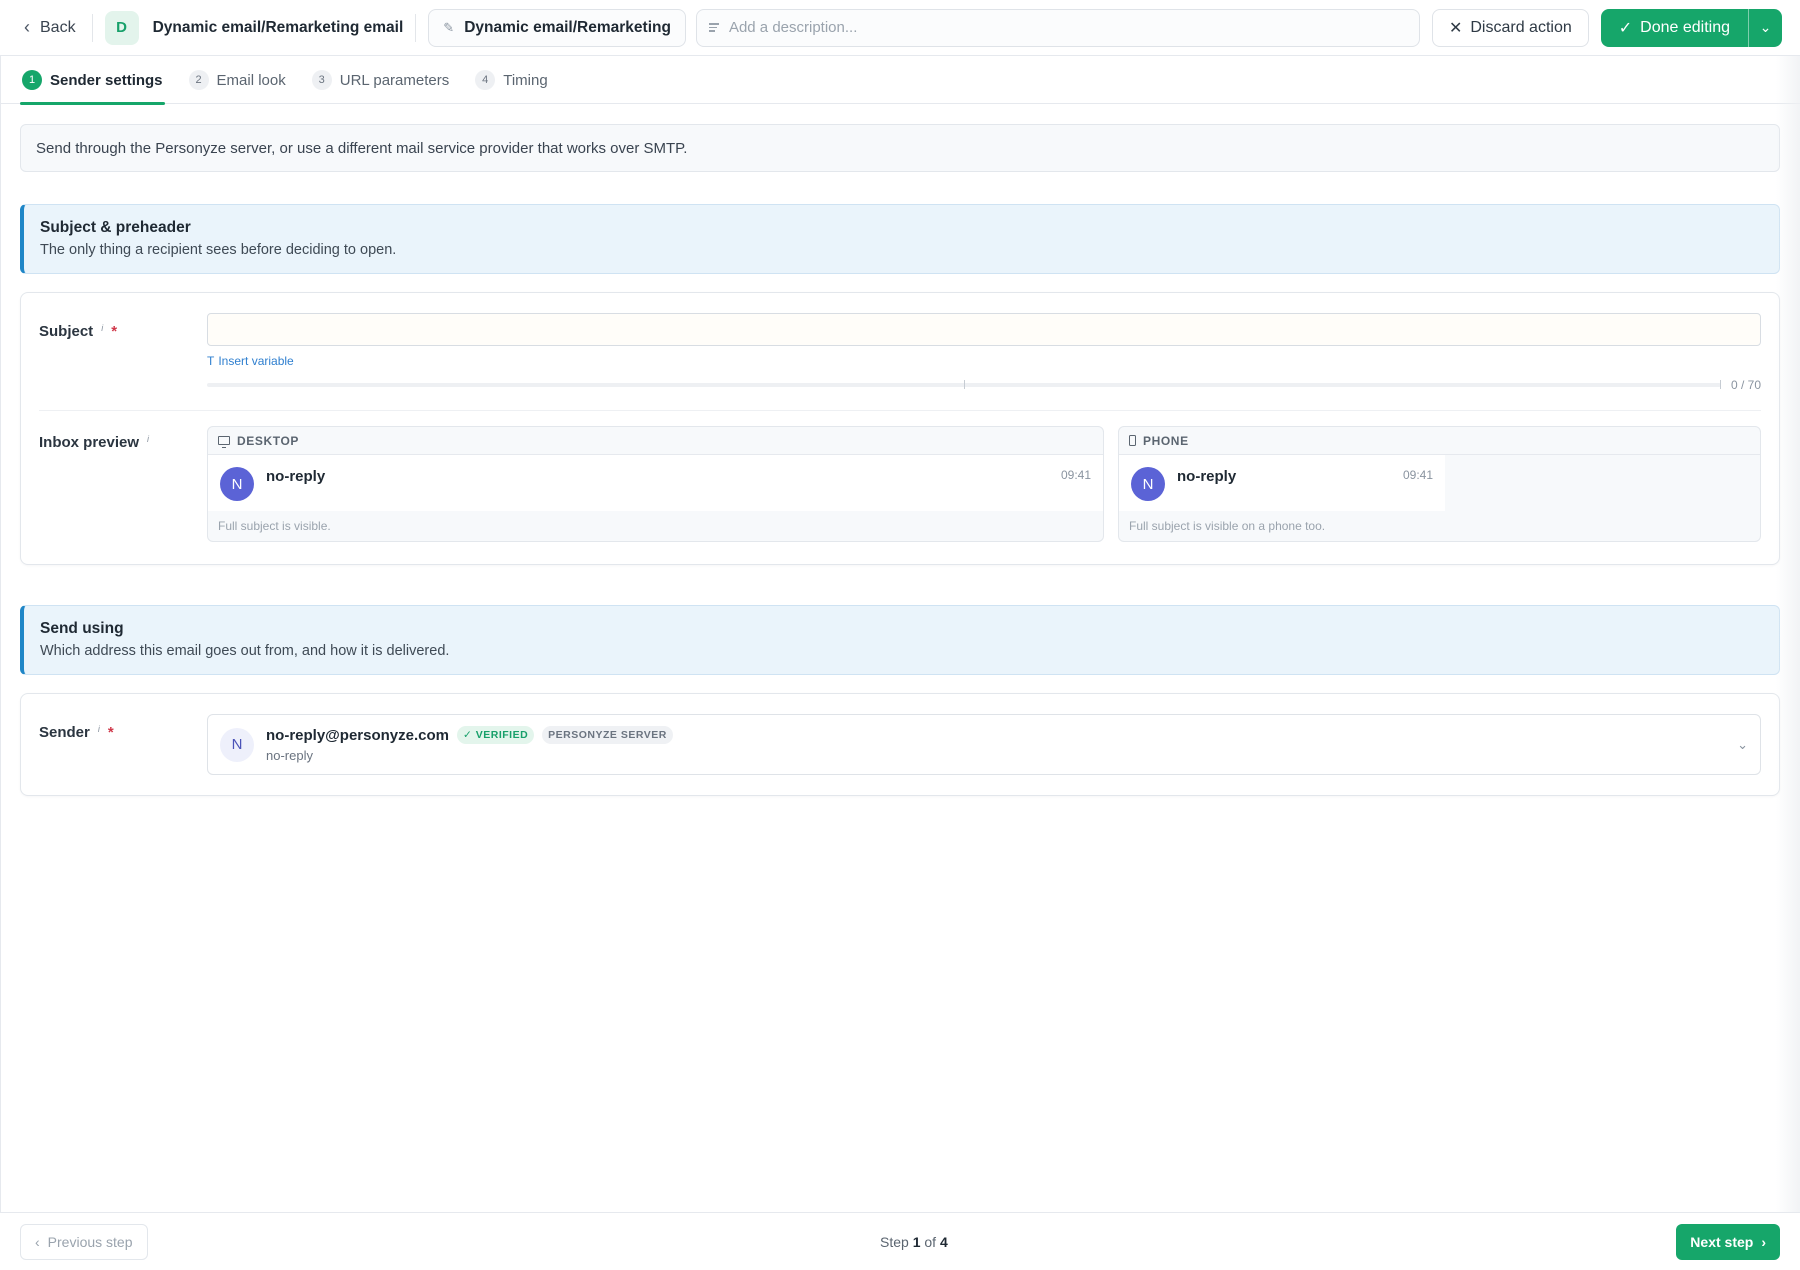 Image resolution: width=1800 pixels, height=1270 pixels. What do you see at coordinates (106, 80) in the screenshot?
I see `tab-label: Sender settings` at bounding box center [106, 80].